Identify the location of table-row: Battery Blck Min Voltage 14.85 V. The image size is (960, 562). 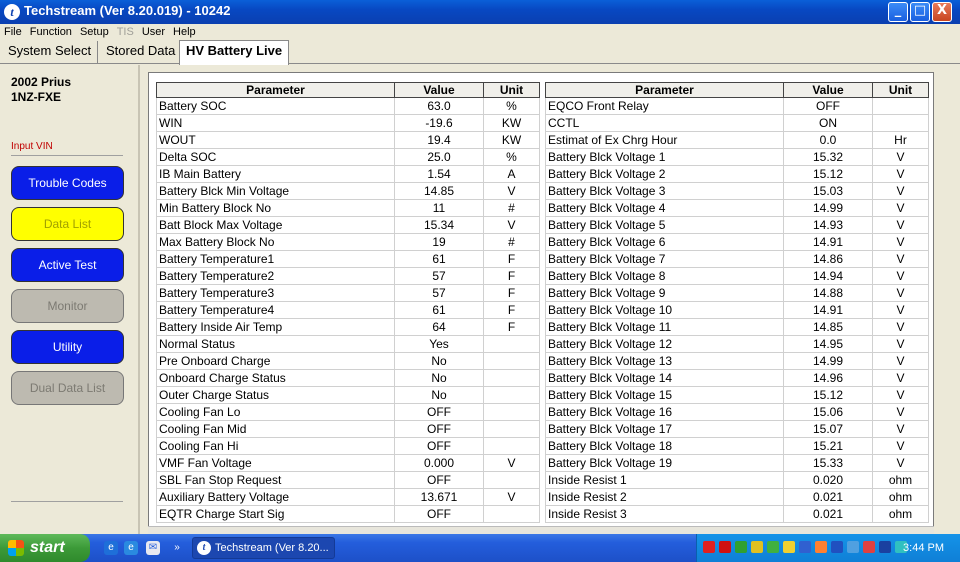
(348, 191).